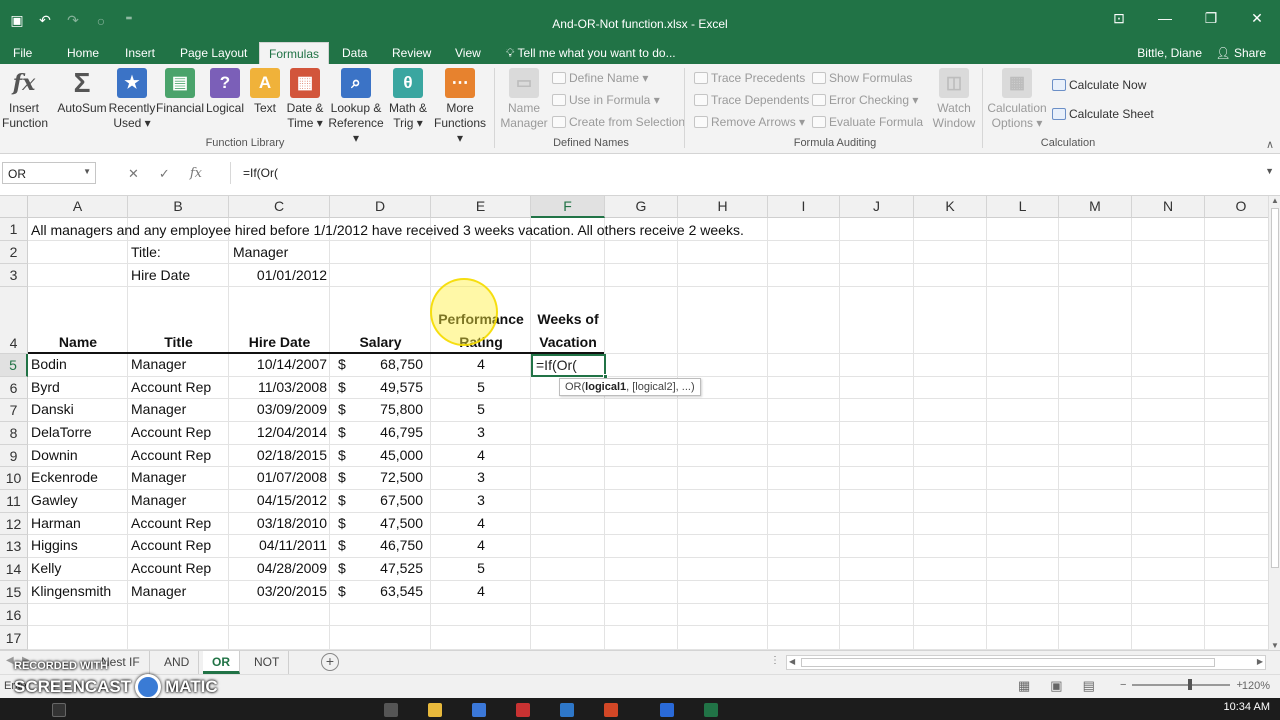 This screenshot has height=720, width=1280. I want to click on define-name-button: Define Name ▾, so click(600, 78).